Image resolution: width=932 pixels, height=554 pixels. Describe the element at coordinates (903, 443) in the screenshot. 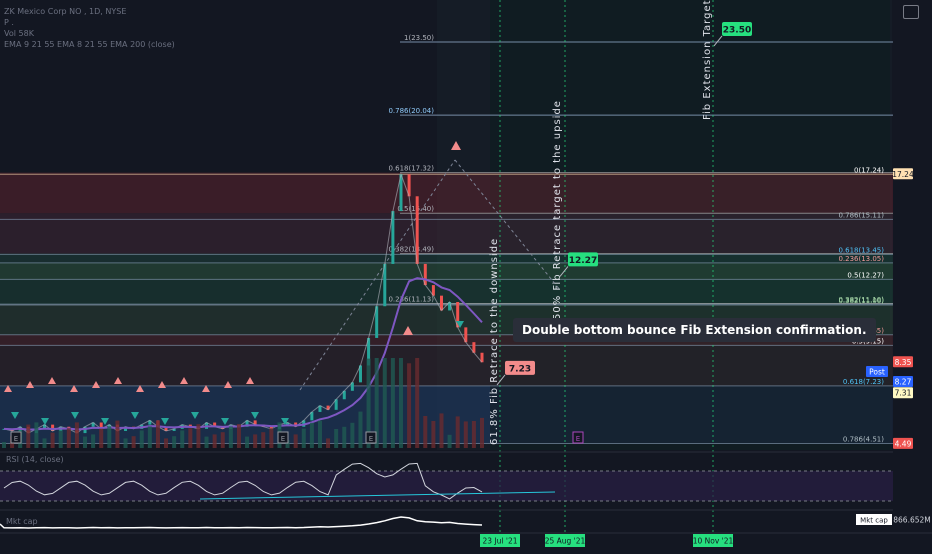

I see `price-tag-label: 4.49` at that location.